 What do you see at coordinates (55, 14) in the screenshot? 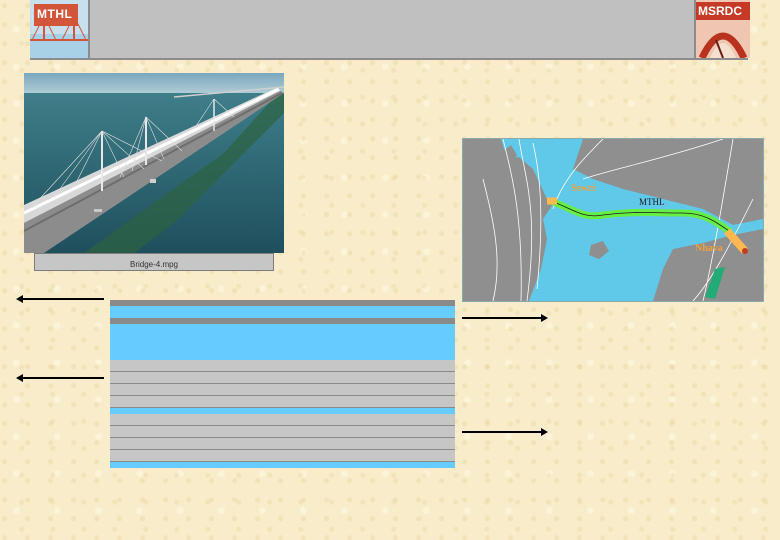
I see `mthl-logo-text: MTHL` at bounding box center [55, 14].